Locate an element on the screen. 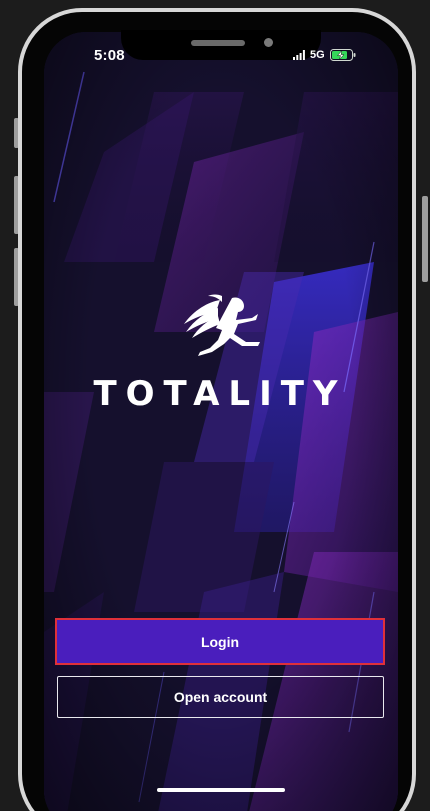  front-camera is located at coordinates (268, 42).